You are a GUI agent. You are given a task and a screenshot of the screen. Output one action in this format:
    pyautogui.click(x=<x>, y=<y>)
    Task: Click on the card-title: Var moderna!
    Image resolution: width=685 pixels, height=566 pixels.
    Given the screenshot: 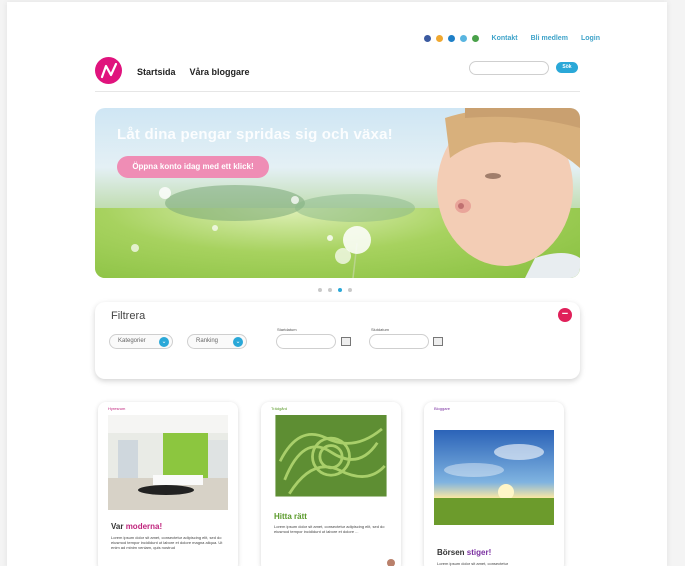 What is the action you would take?
    pyautogui.click(x=136, y=526)
    